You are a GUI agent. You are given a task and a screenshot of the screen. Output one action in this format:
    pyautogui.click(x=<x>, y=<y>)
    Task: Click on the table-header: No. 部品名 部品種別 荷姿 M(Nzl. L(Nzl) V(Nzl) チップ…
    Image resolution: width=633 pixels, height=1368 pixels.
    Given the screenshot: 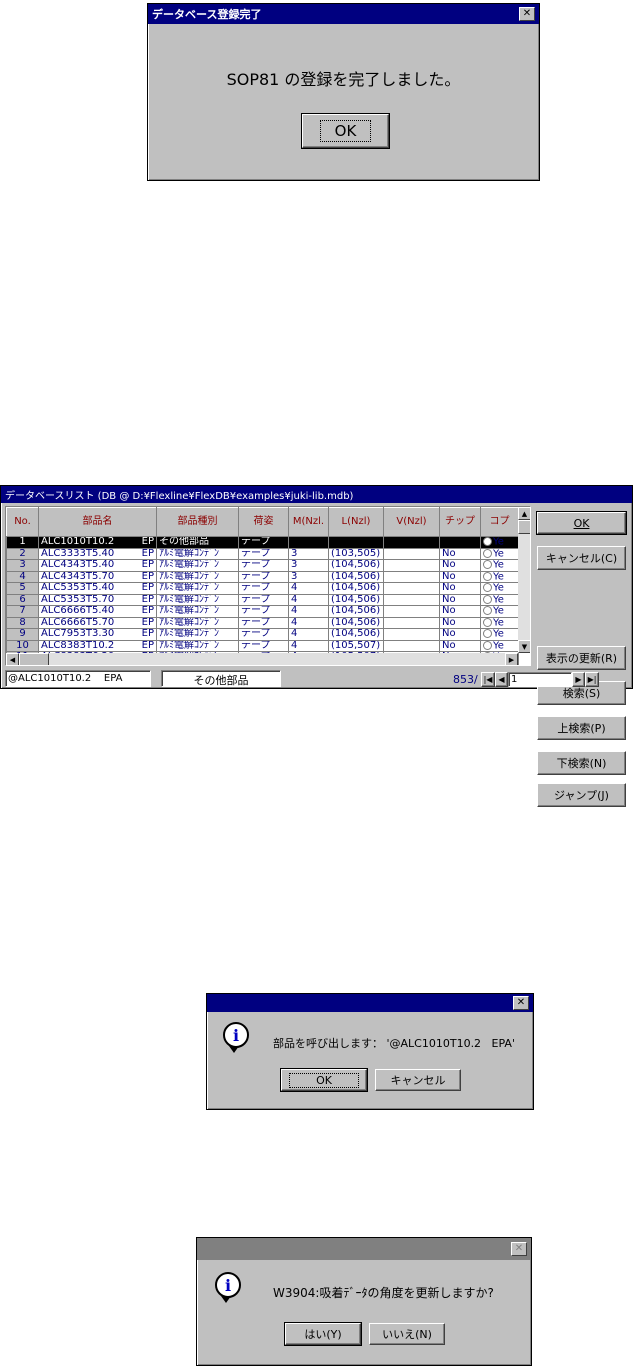 What is the action you would take?
    pyautogui.click(x=262, y=522)
    